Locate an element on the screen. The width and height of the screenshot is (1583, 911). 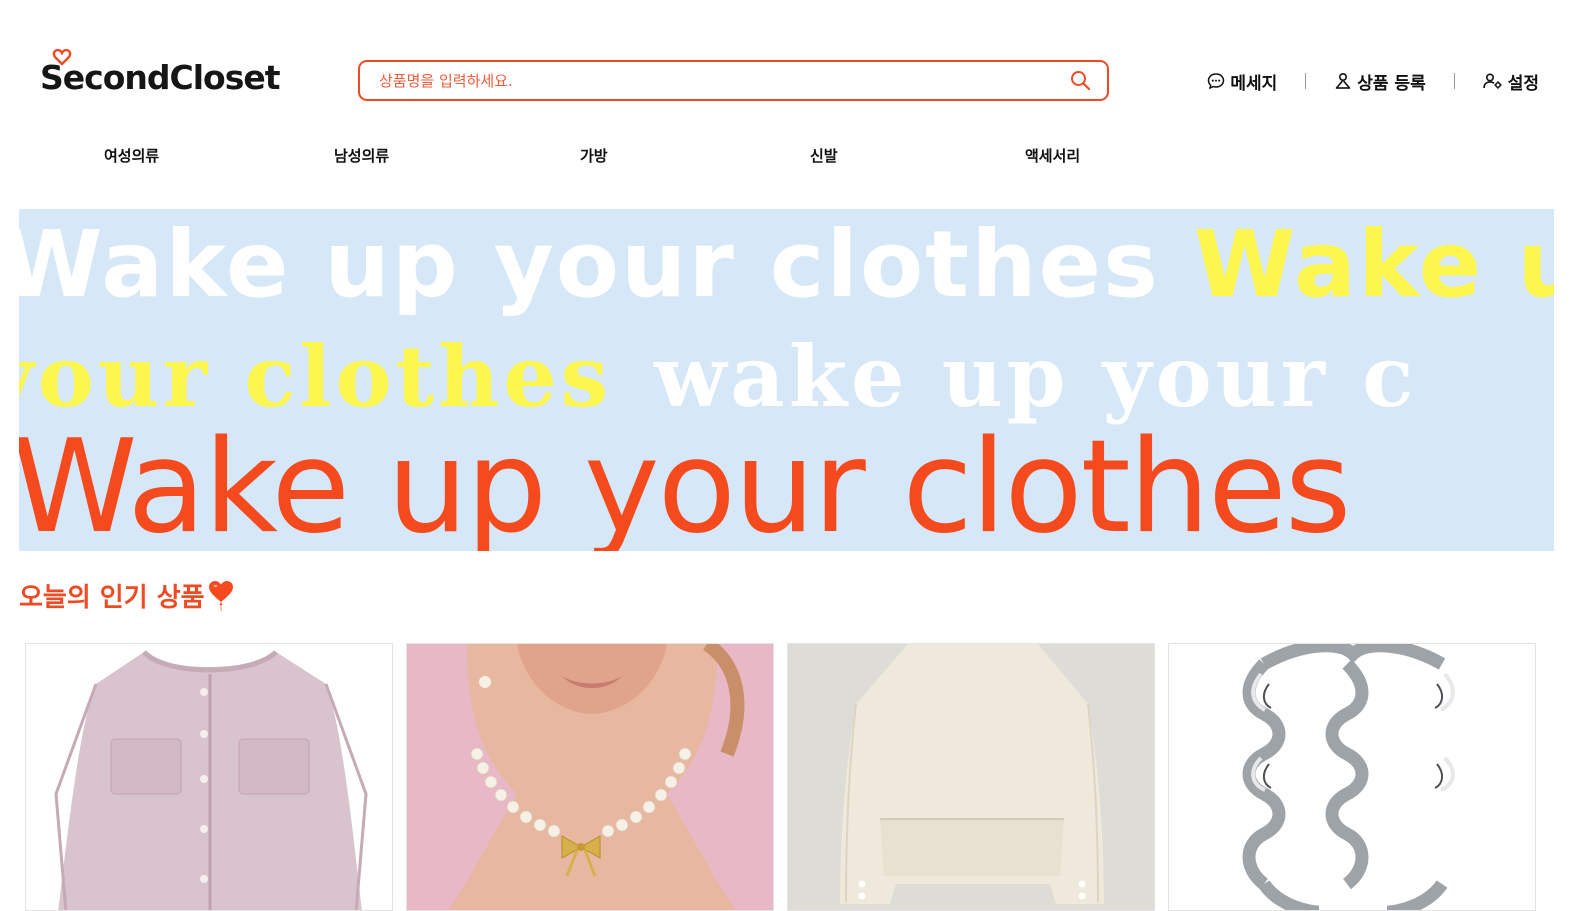
user-settings-icon is located at coordinates (1492, 81).